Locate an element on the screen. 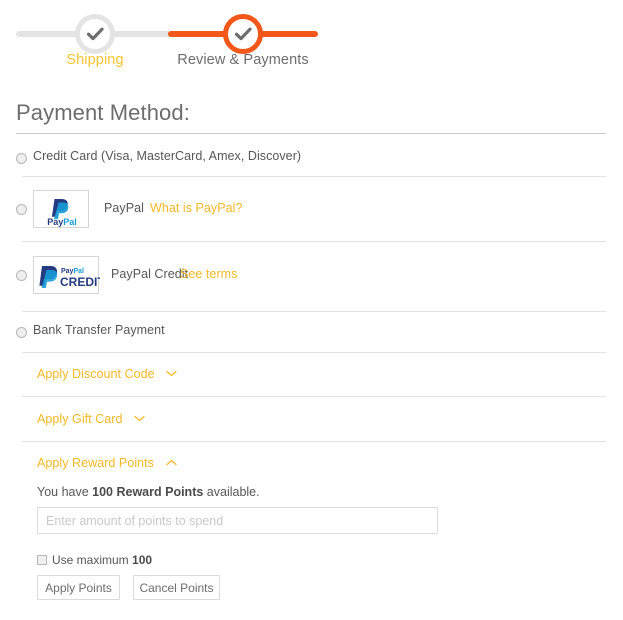 The height and width of the screenshot is (620, 623). what-is-paypal-link: What is PayPal? is located at coordinates (196, 208).